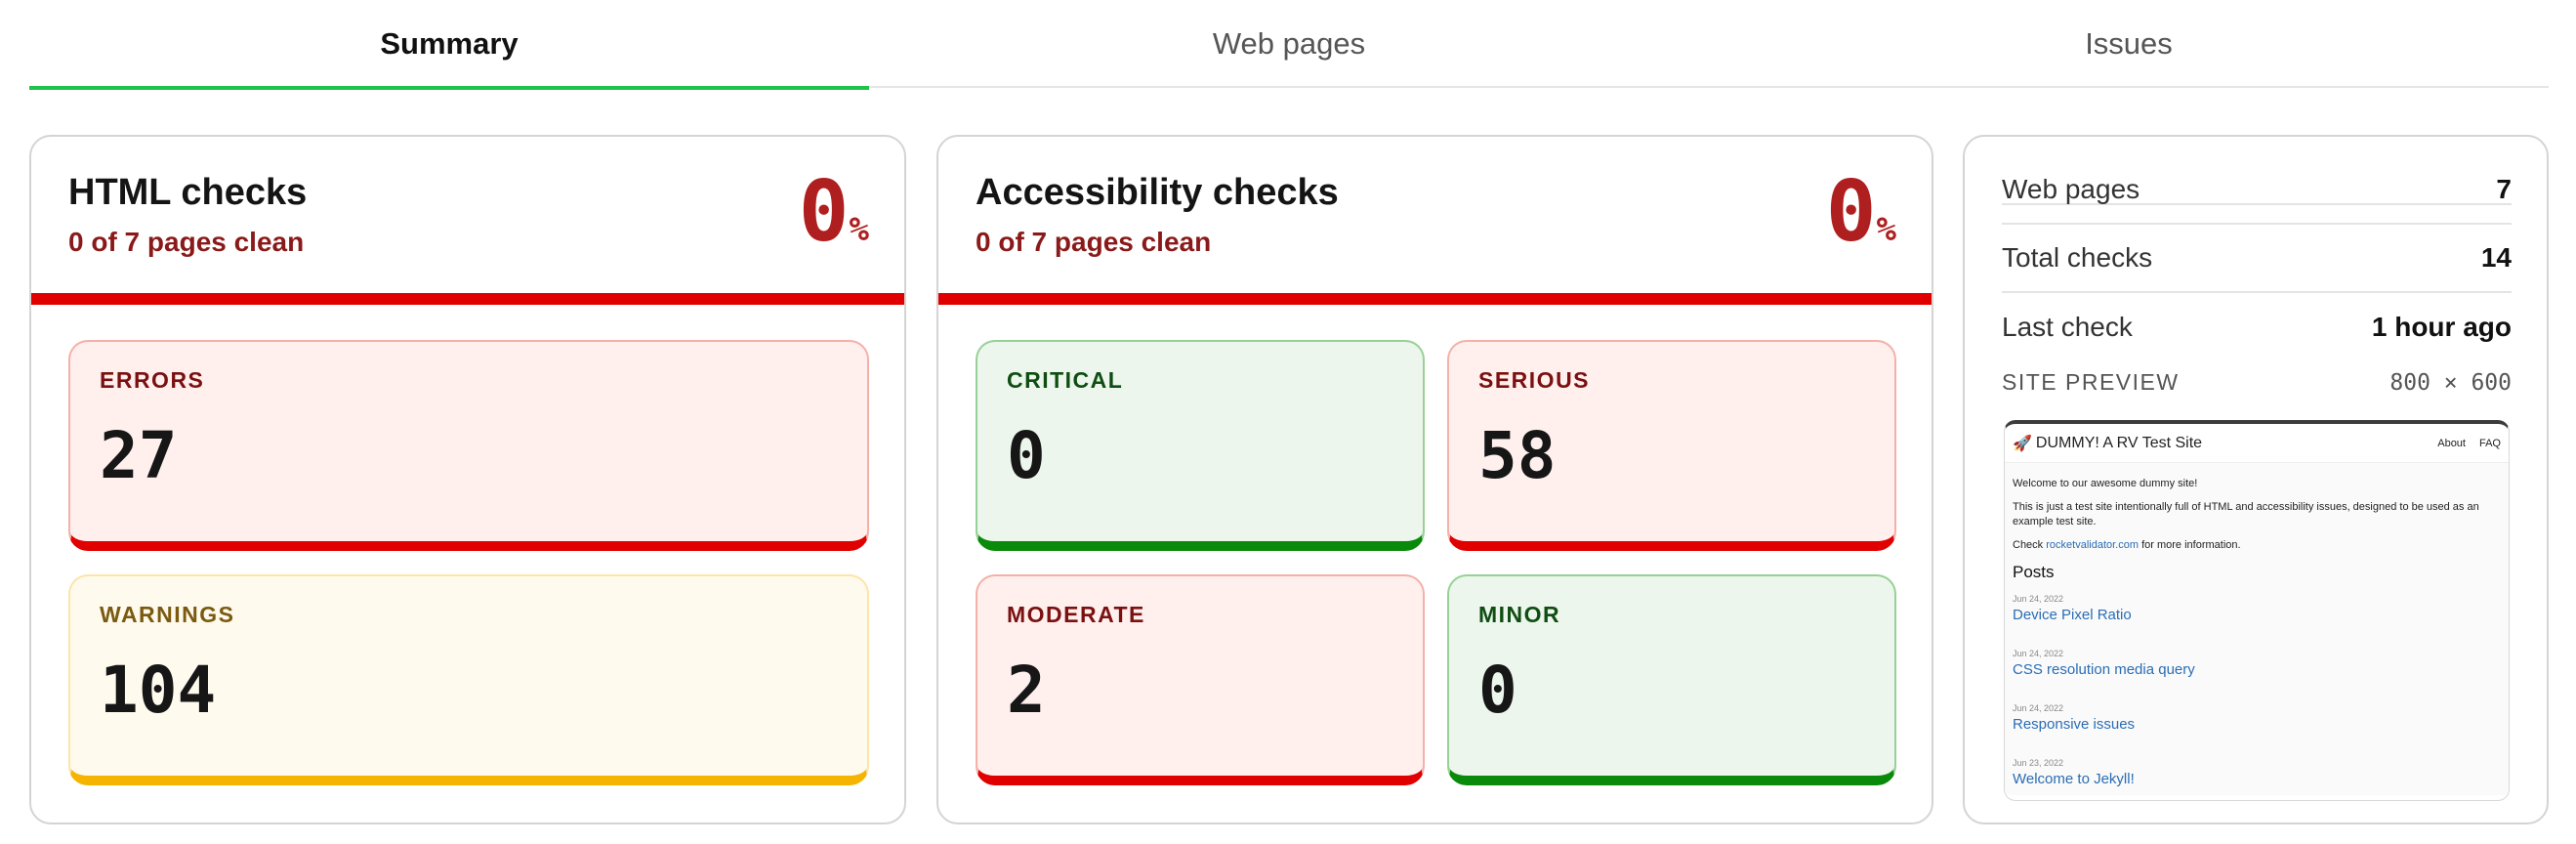  What do you see at coordinates (152, 380) in the screenshot?
I see `errors-label: ERRORS` at bounding box center [152, 380].